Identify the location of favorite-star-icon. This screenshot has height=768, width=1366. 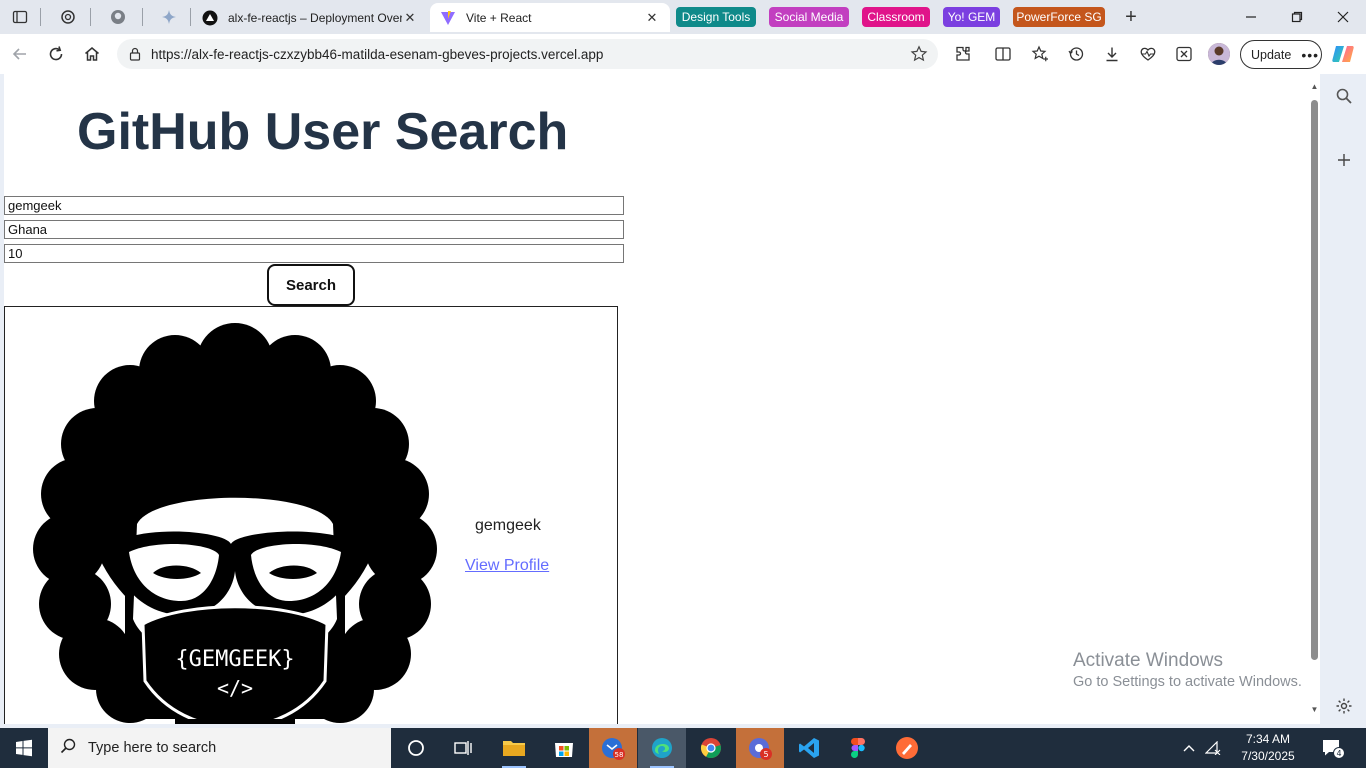
(919, 54).